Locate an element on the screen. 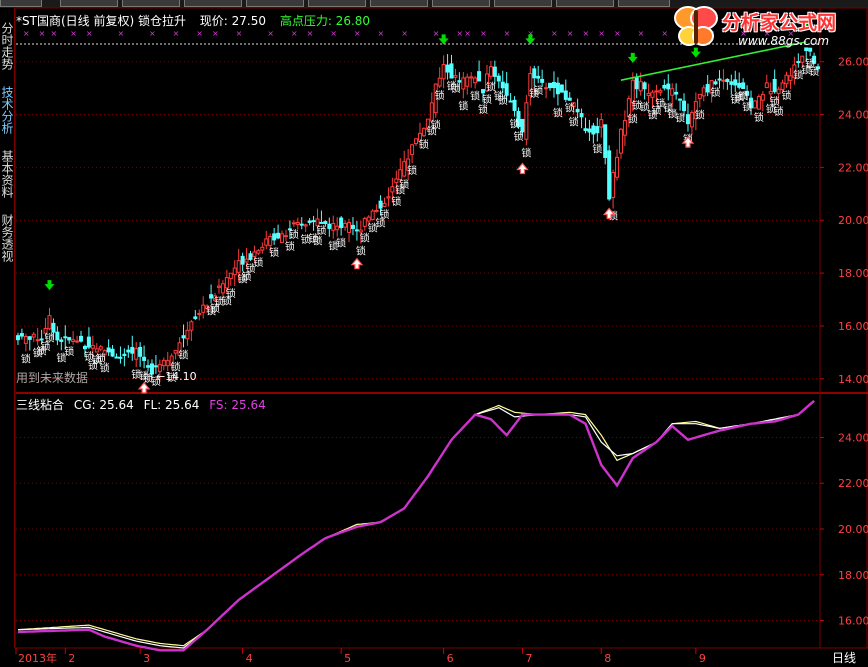 The height and width of the screenshot is (667, 868). future-data-note: 用到未来数据 is located at coordinates (52, 378).